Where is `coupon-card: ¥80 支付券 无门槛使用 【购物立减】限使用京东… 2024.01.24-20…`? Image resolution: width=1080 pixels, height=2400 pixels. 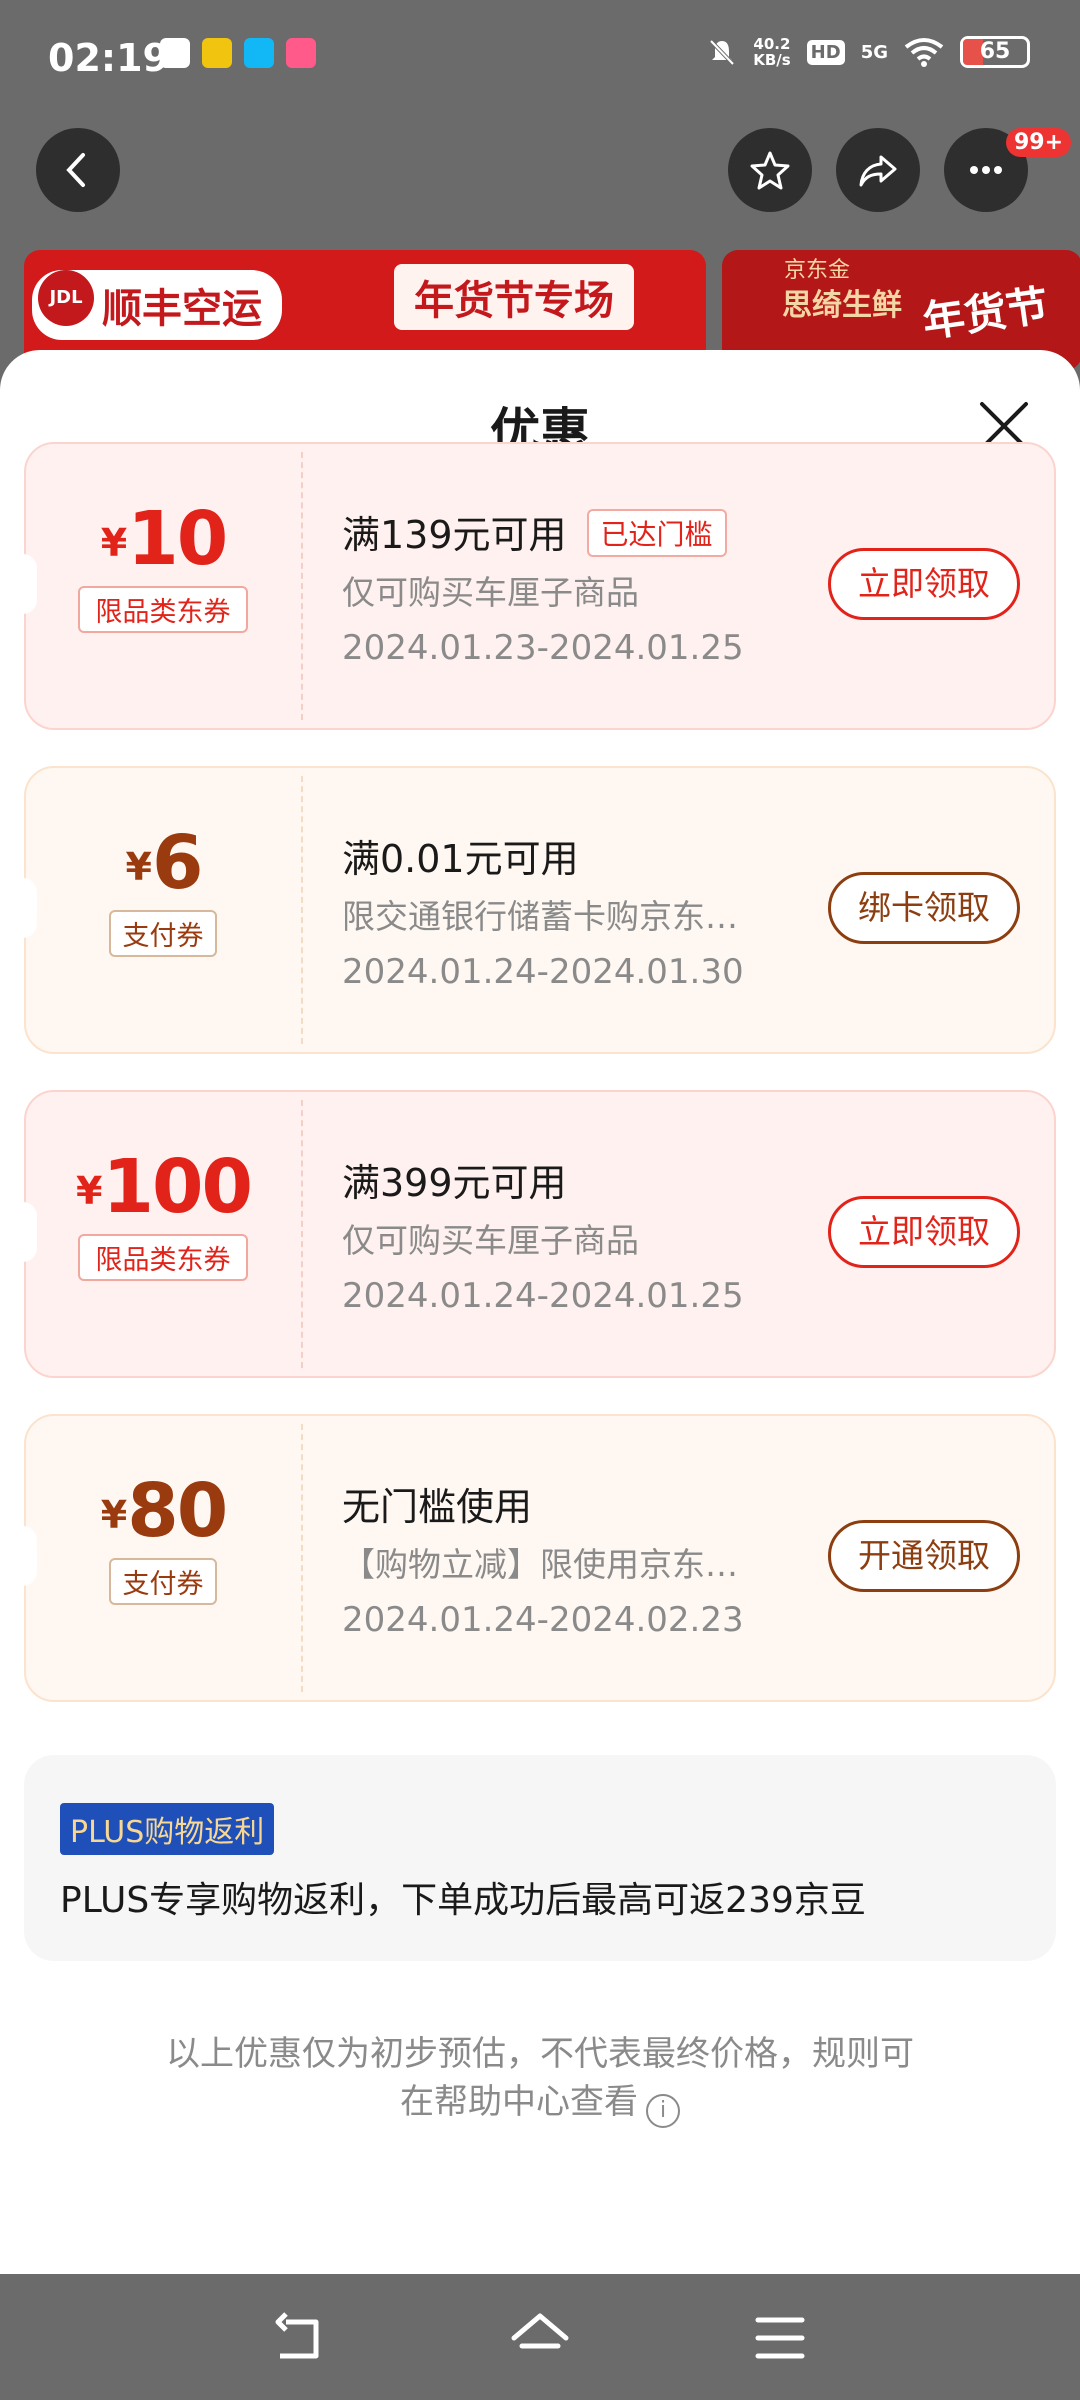 coupon-card: ¥80 支付券 无门槛使用 【购物立减】限使用京东… 2024.01.24-20… is located at coordinates (539, 1558).